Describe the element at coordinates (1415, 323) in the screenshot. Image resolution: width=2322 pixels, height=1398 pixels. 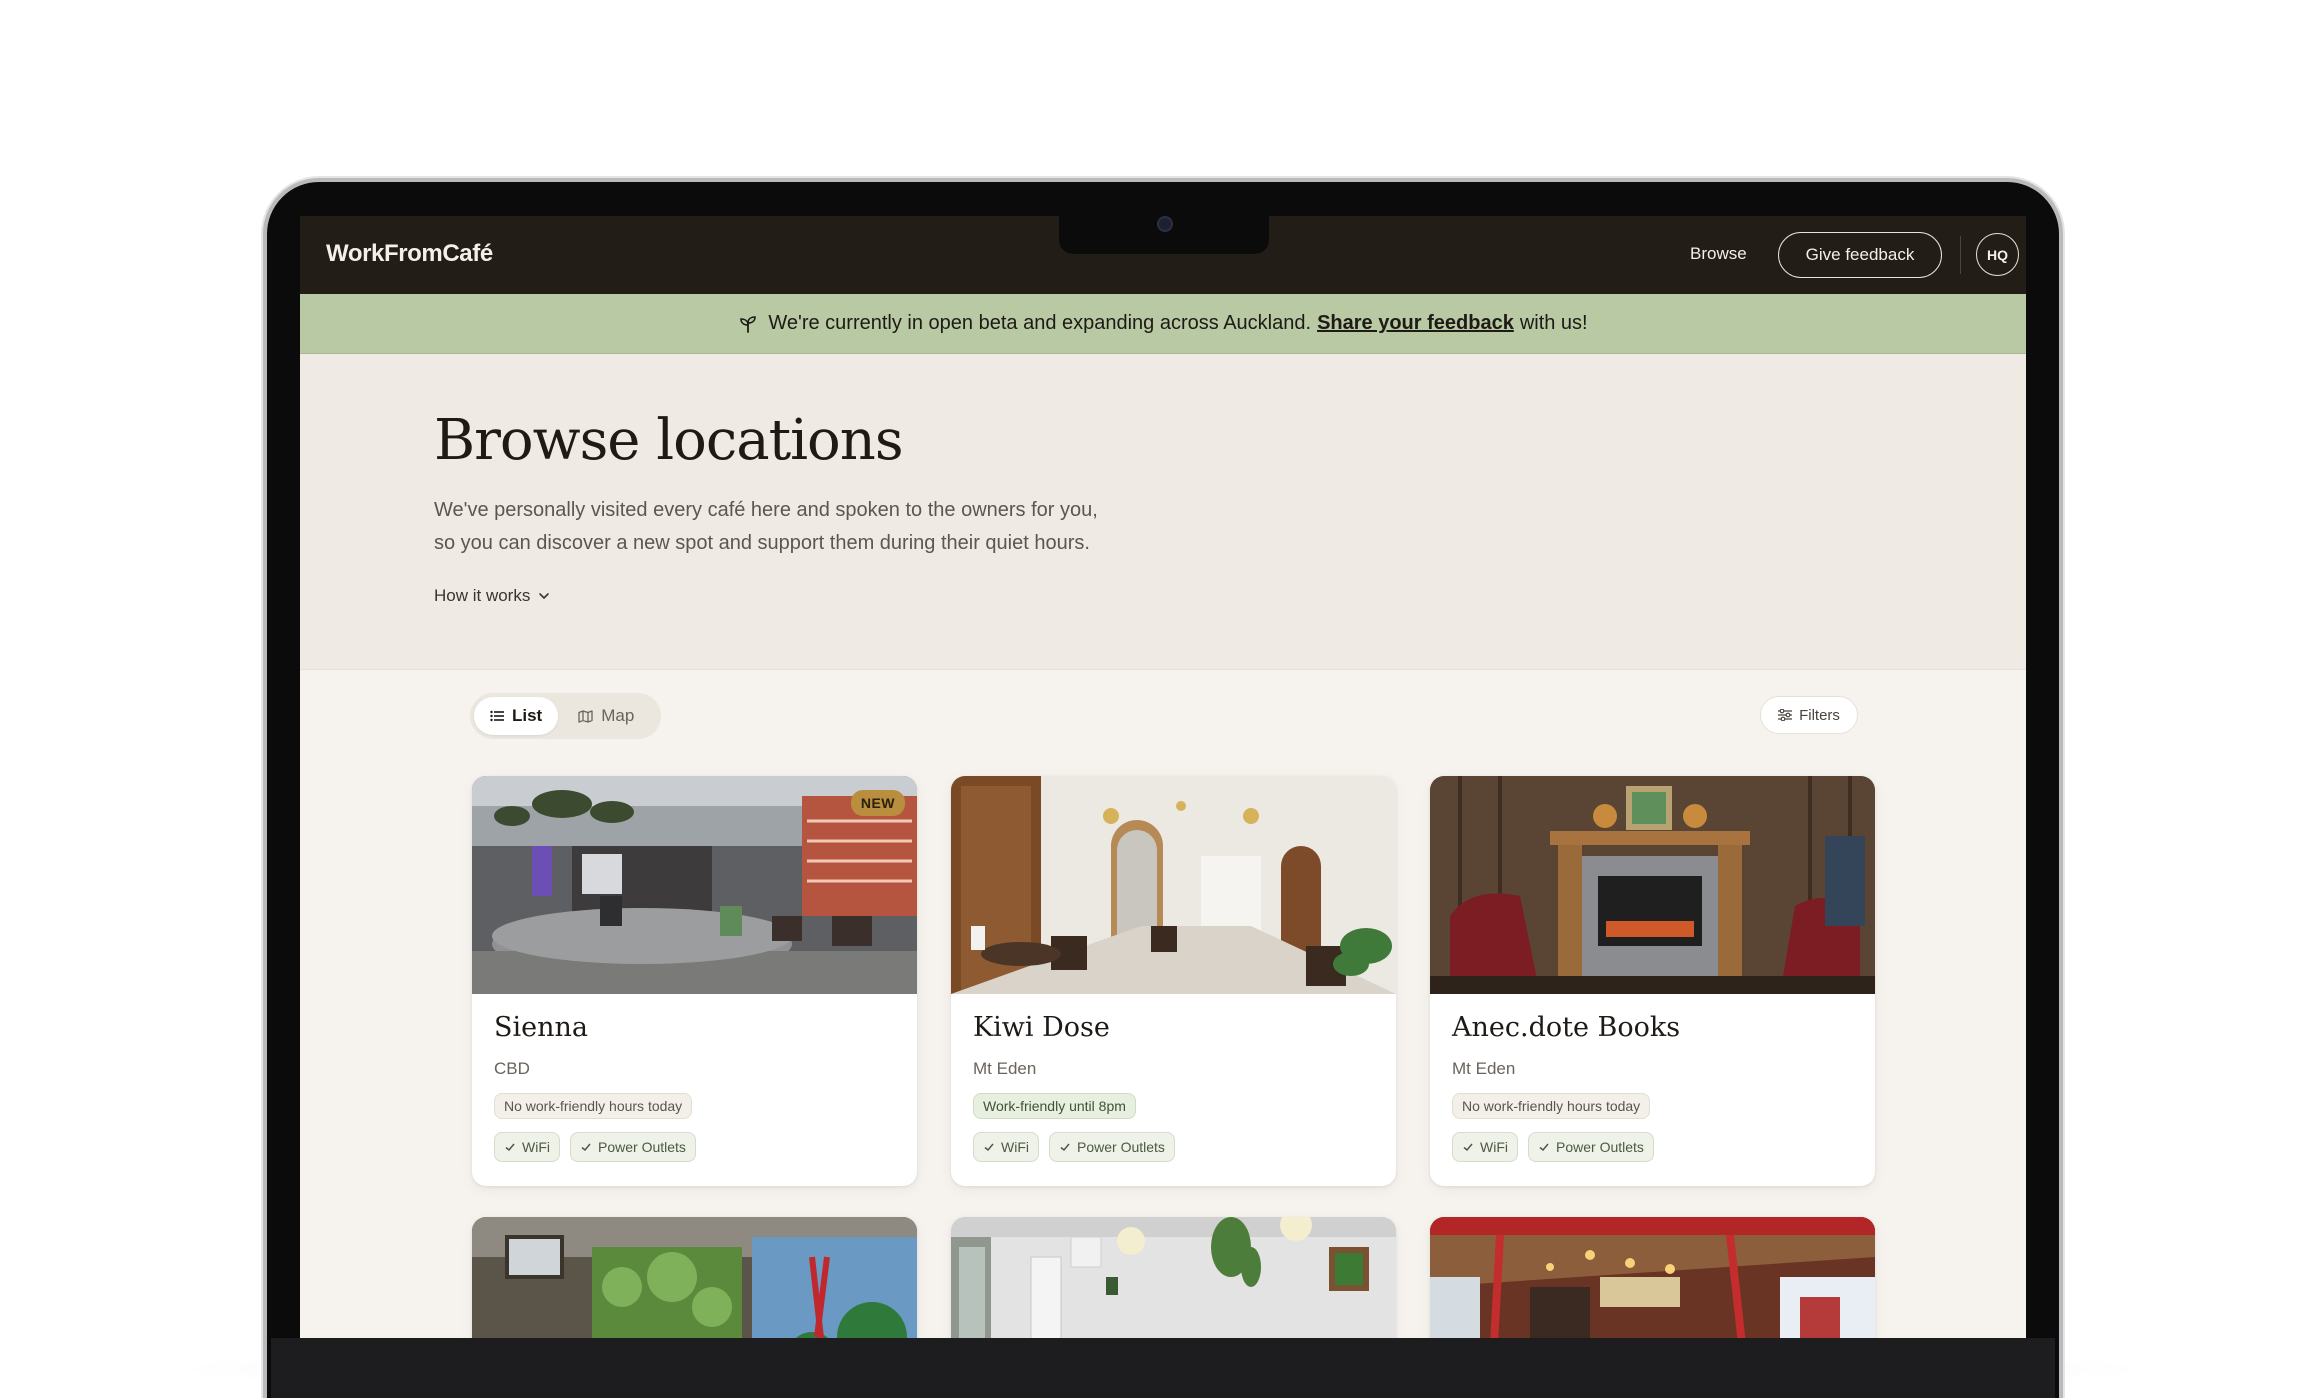
I see `share-feedback-link: Share your feedback` at that location.